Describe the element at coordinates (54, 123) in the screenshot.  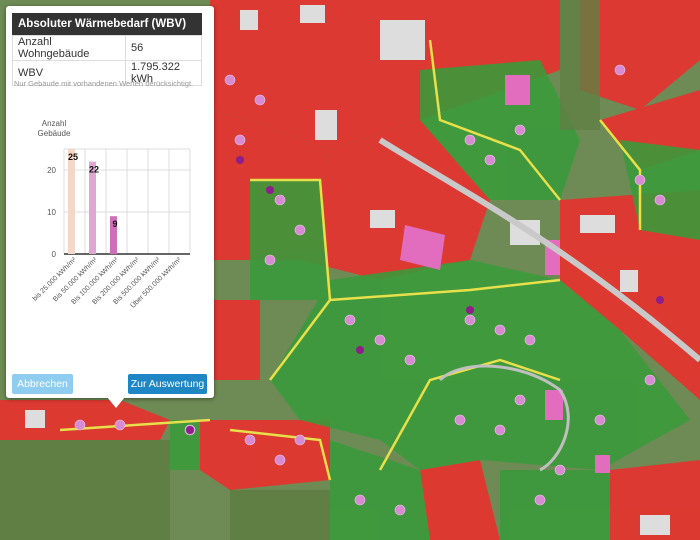
I see `y-axis-label: Anzahl` at that location.